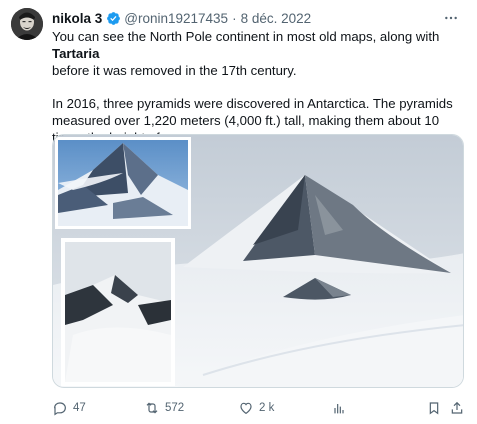 The image size is (477, 424). Describe the element at coordinates (152, 408) in the screenshot. I see `repost-icon` at that location.